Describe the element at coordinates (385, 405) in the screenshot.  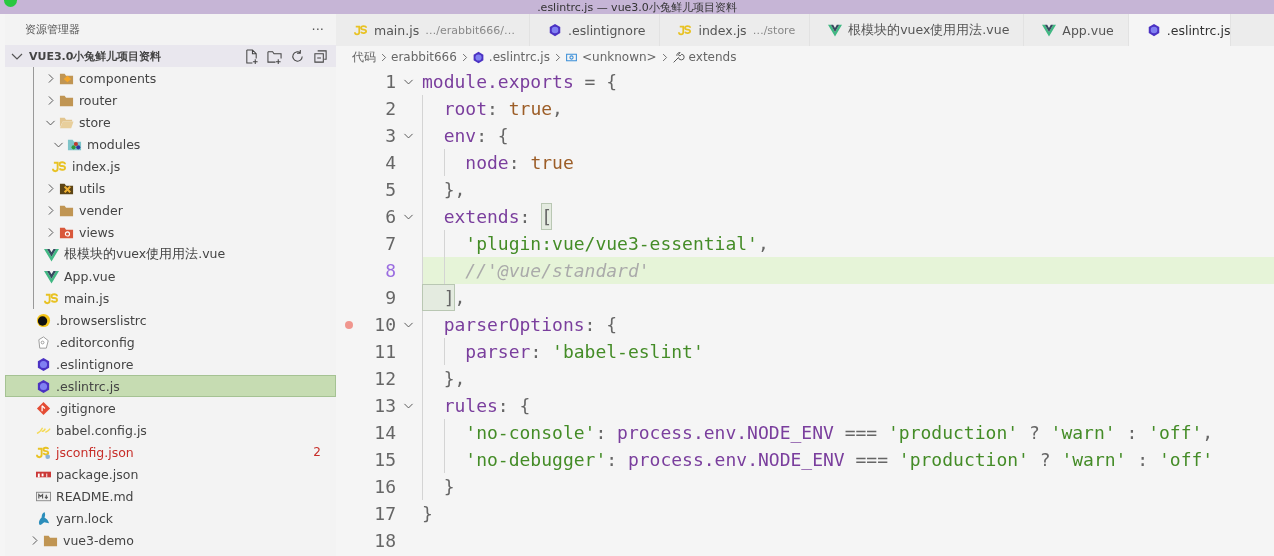
I see `line-number: 13` at that location.